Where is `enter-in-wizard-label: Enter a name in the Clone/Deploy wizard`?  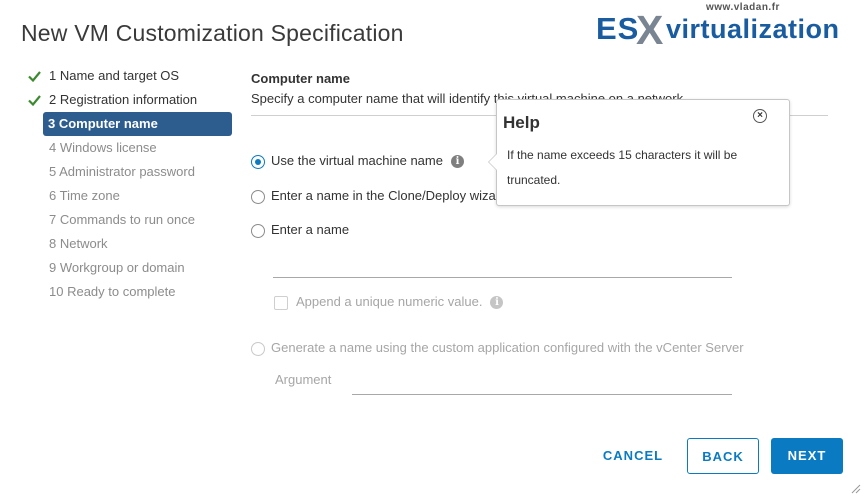
enter-in-wizard-label: Enter a name in the Clone/Deploy wizard is located at coordinates (389, 195).